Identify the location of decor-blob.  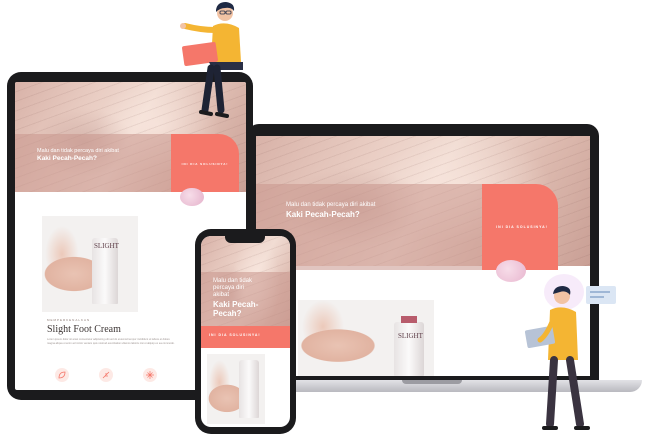
(192, 197).